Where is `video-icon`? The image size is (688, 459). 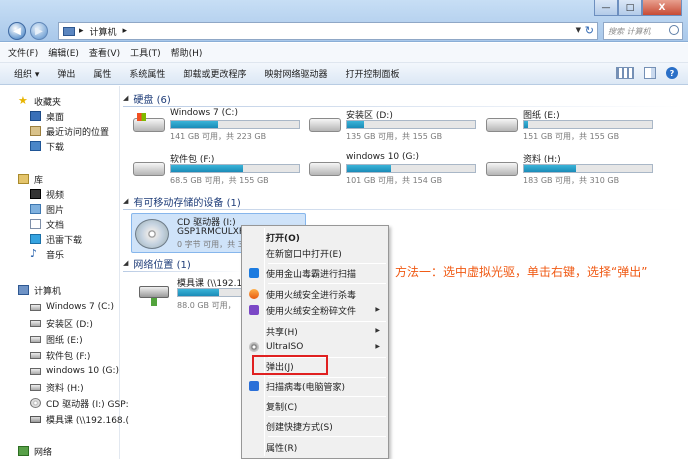
video-icon is located at coordinates (35, 194).